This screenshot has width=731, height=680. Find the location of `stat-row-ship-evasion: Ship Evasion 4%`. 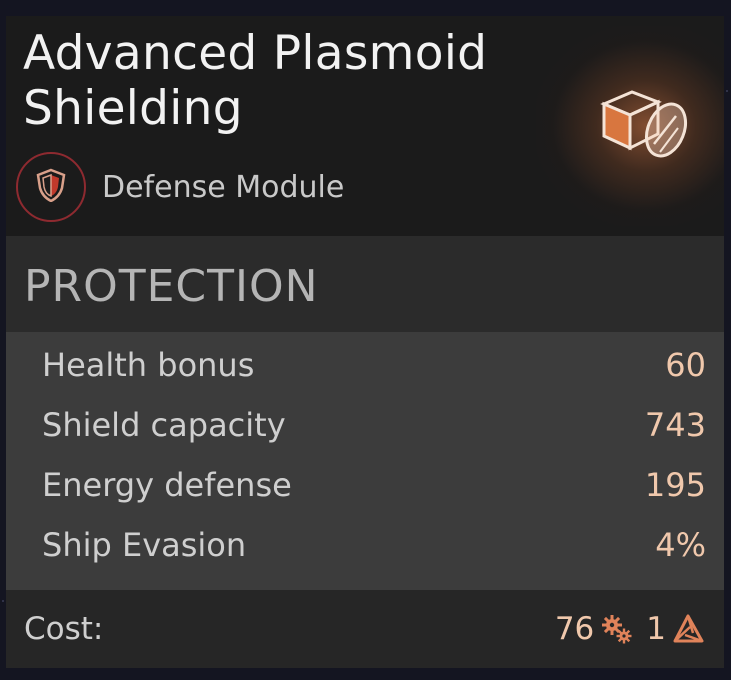

stat-row-ship-evasion: Ship Evasion 4% is located at coordinates (365, 546).